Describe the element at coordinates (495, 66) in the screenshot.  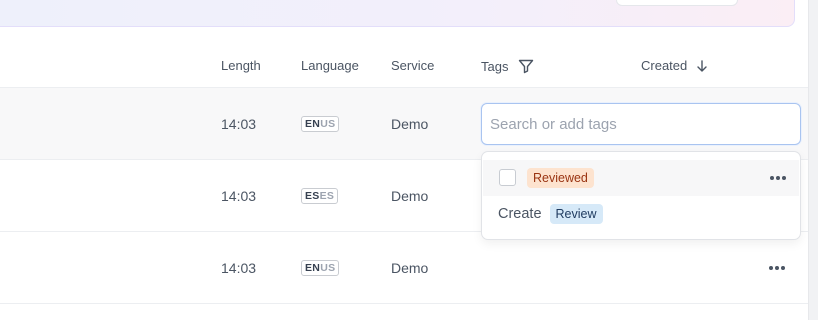
I see `column-header-tags-label: Tags` at that location.